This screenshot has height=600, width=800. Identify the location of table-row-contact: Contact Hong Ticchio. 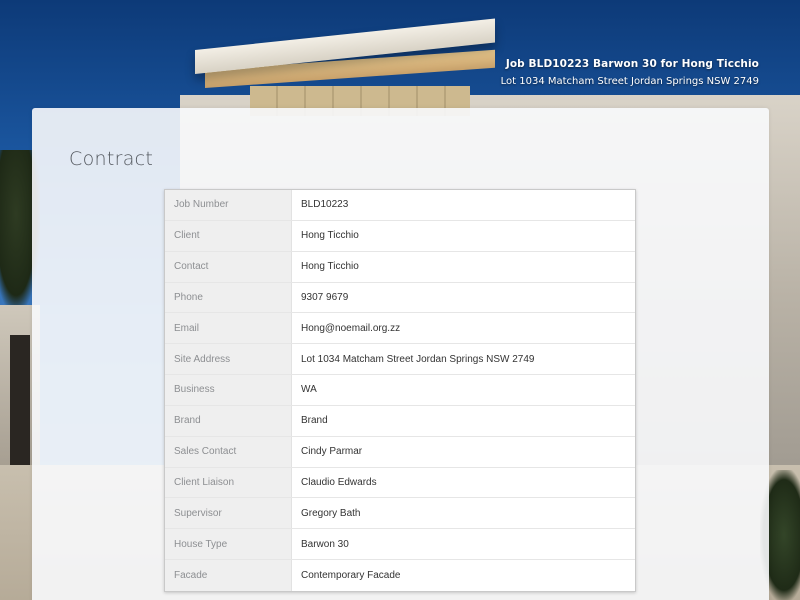
(400, 267).